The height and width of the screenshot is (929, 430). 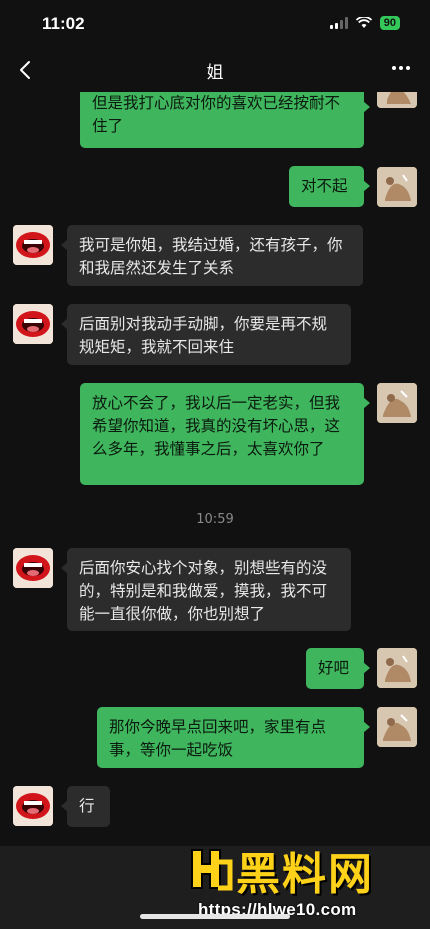 I want to click on message-bubble-self: 对不起, so click(x=329, y=186).